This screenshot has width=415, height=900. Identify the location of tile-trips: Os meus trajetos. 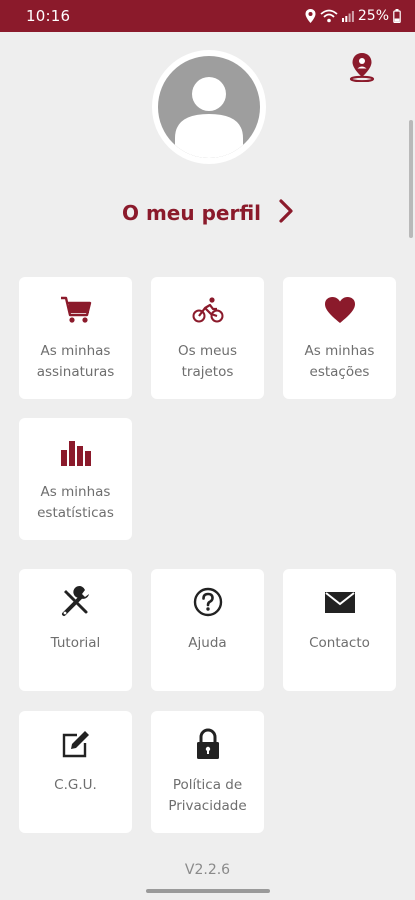
(207, 338).